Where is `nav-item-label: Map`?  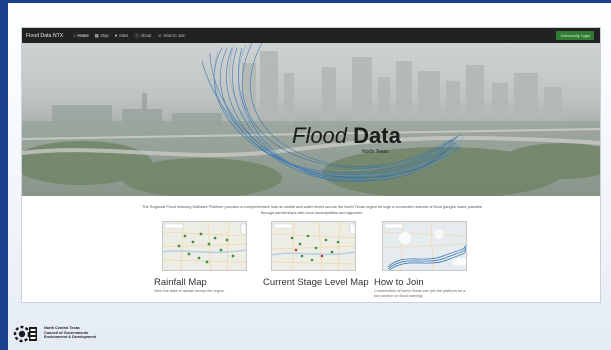
nav-item-label: Map is located at coordinates (104, 35).